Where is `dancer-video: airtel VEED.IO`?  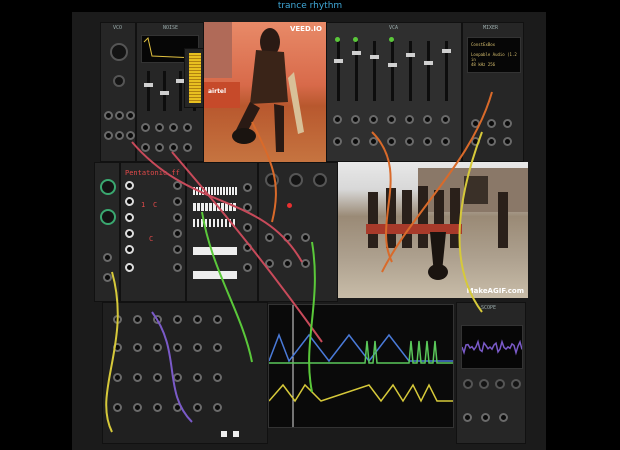 dancer-video: airtel VEED.IO is located at coordinates (265, 92).